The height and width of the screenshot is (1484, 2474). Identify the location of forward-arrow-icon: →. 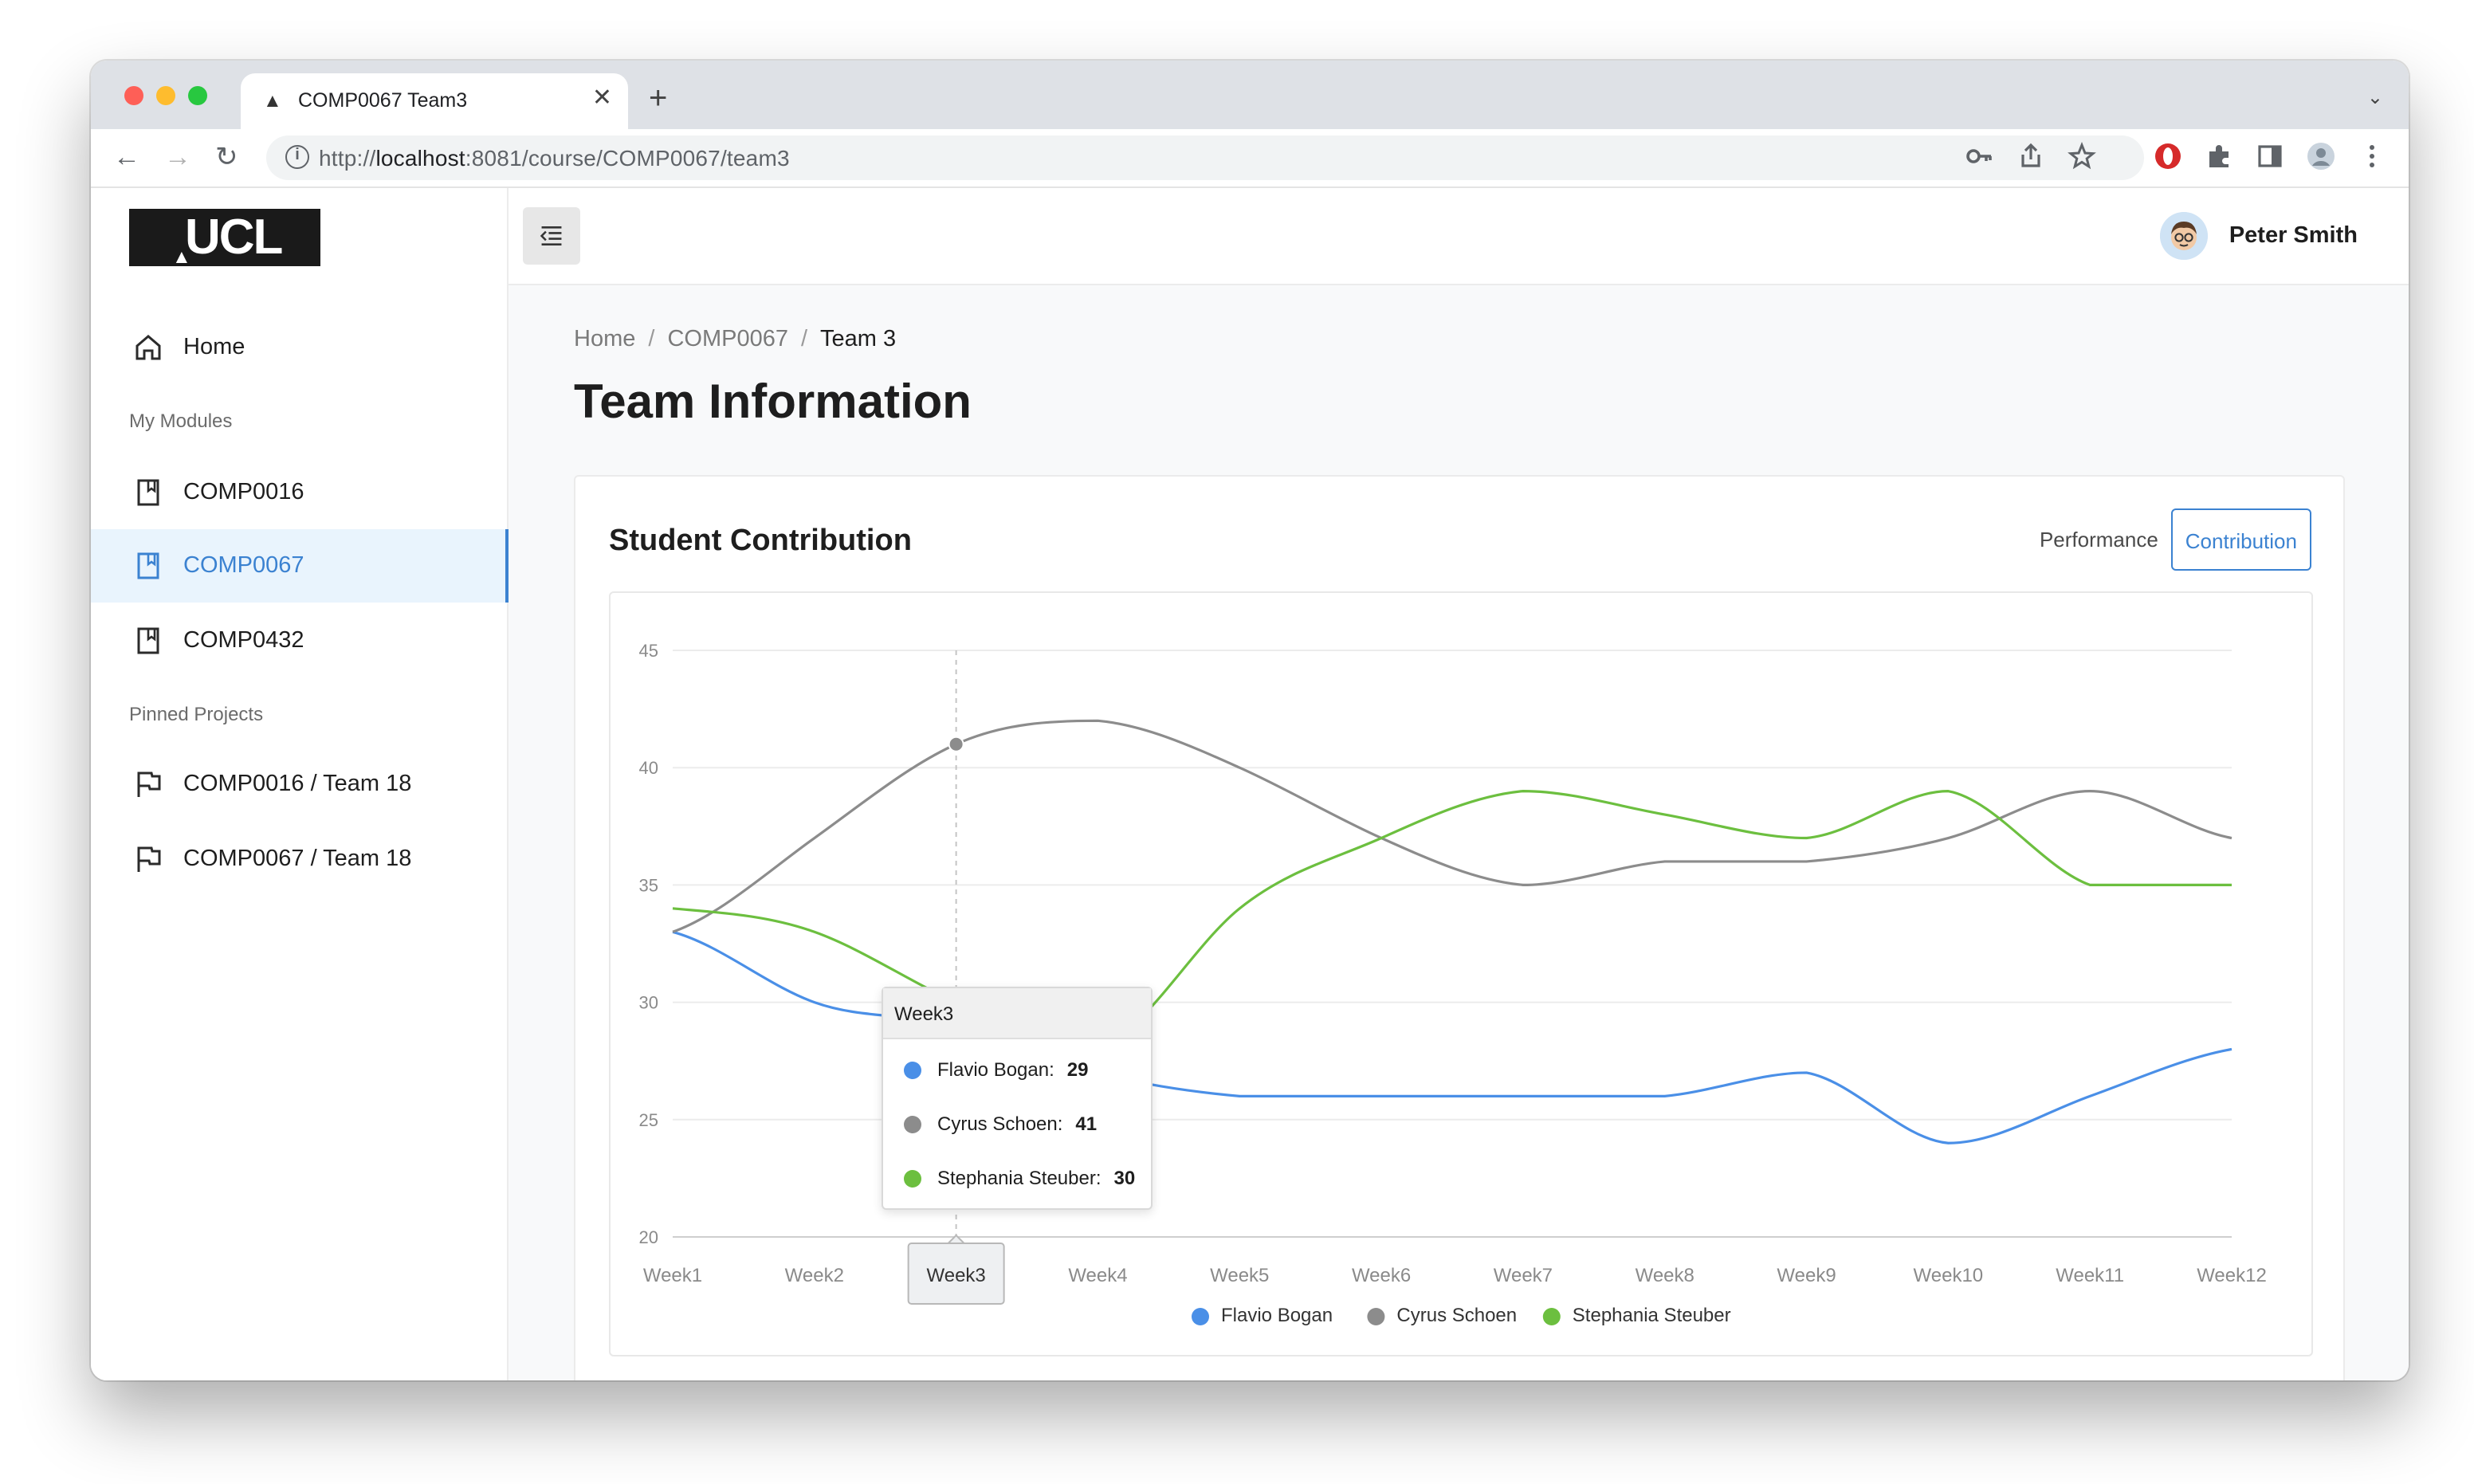
(178, 158).